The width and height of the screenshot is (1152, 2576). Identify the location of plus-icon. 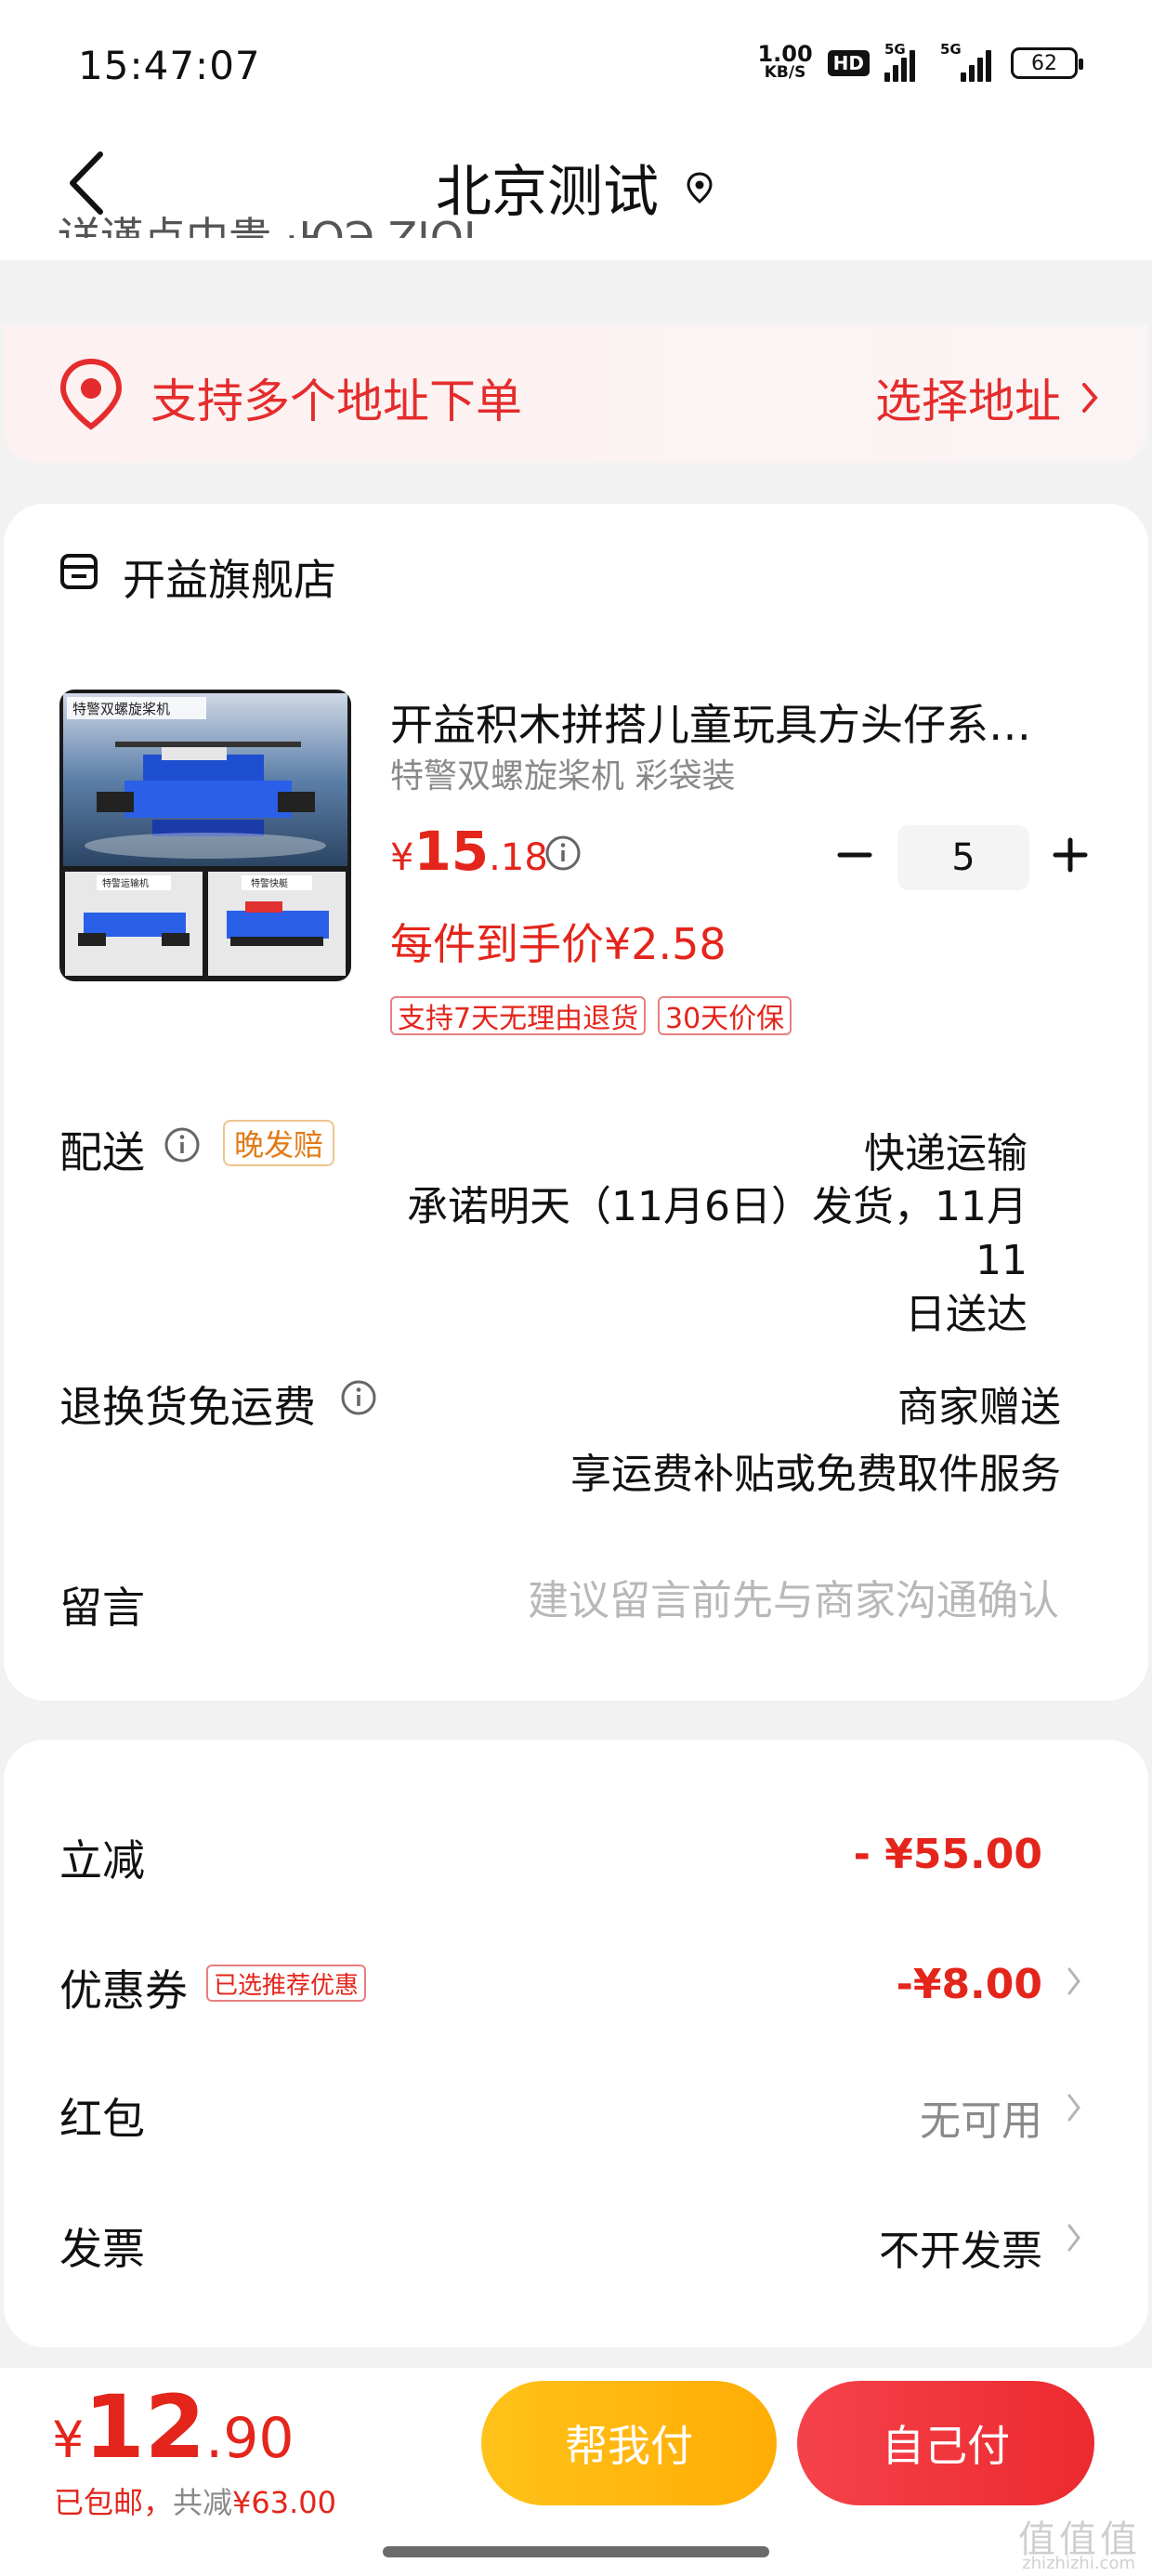
(1070, 855).